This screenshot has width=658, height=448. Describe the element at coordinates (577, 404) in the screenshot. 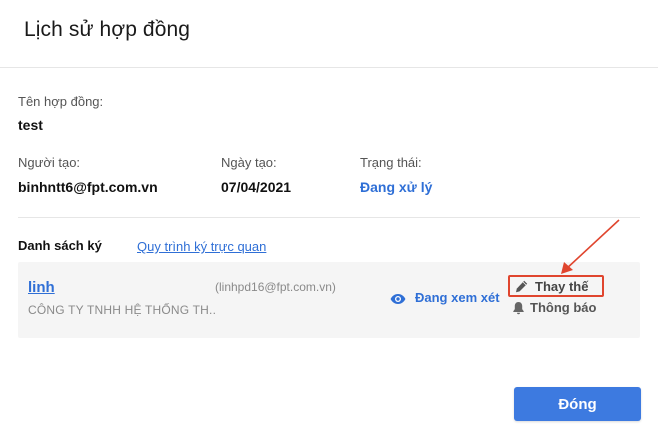

I see `close-button: Đóng` at that location.